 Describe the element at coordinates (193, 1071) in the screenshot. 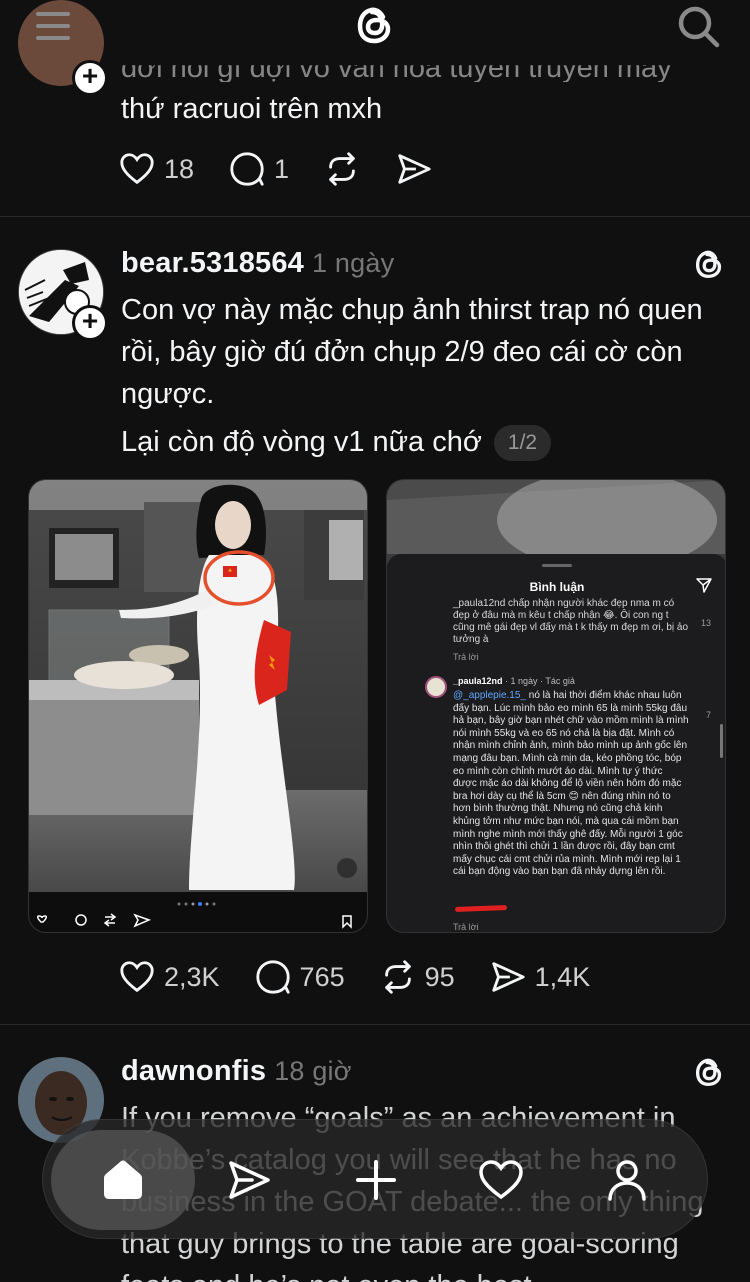

I see `username-text: dawnonfis` at that location.